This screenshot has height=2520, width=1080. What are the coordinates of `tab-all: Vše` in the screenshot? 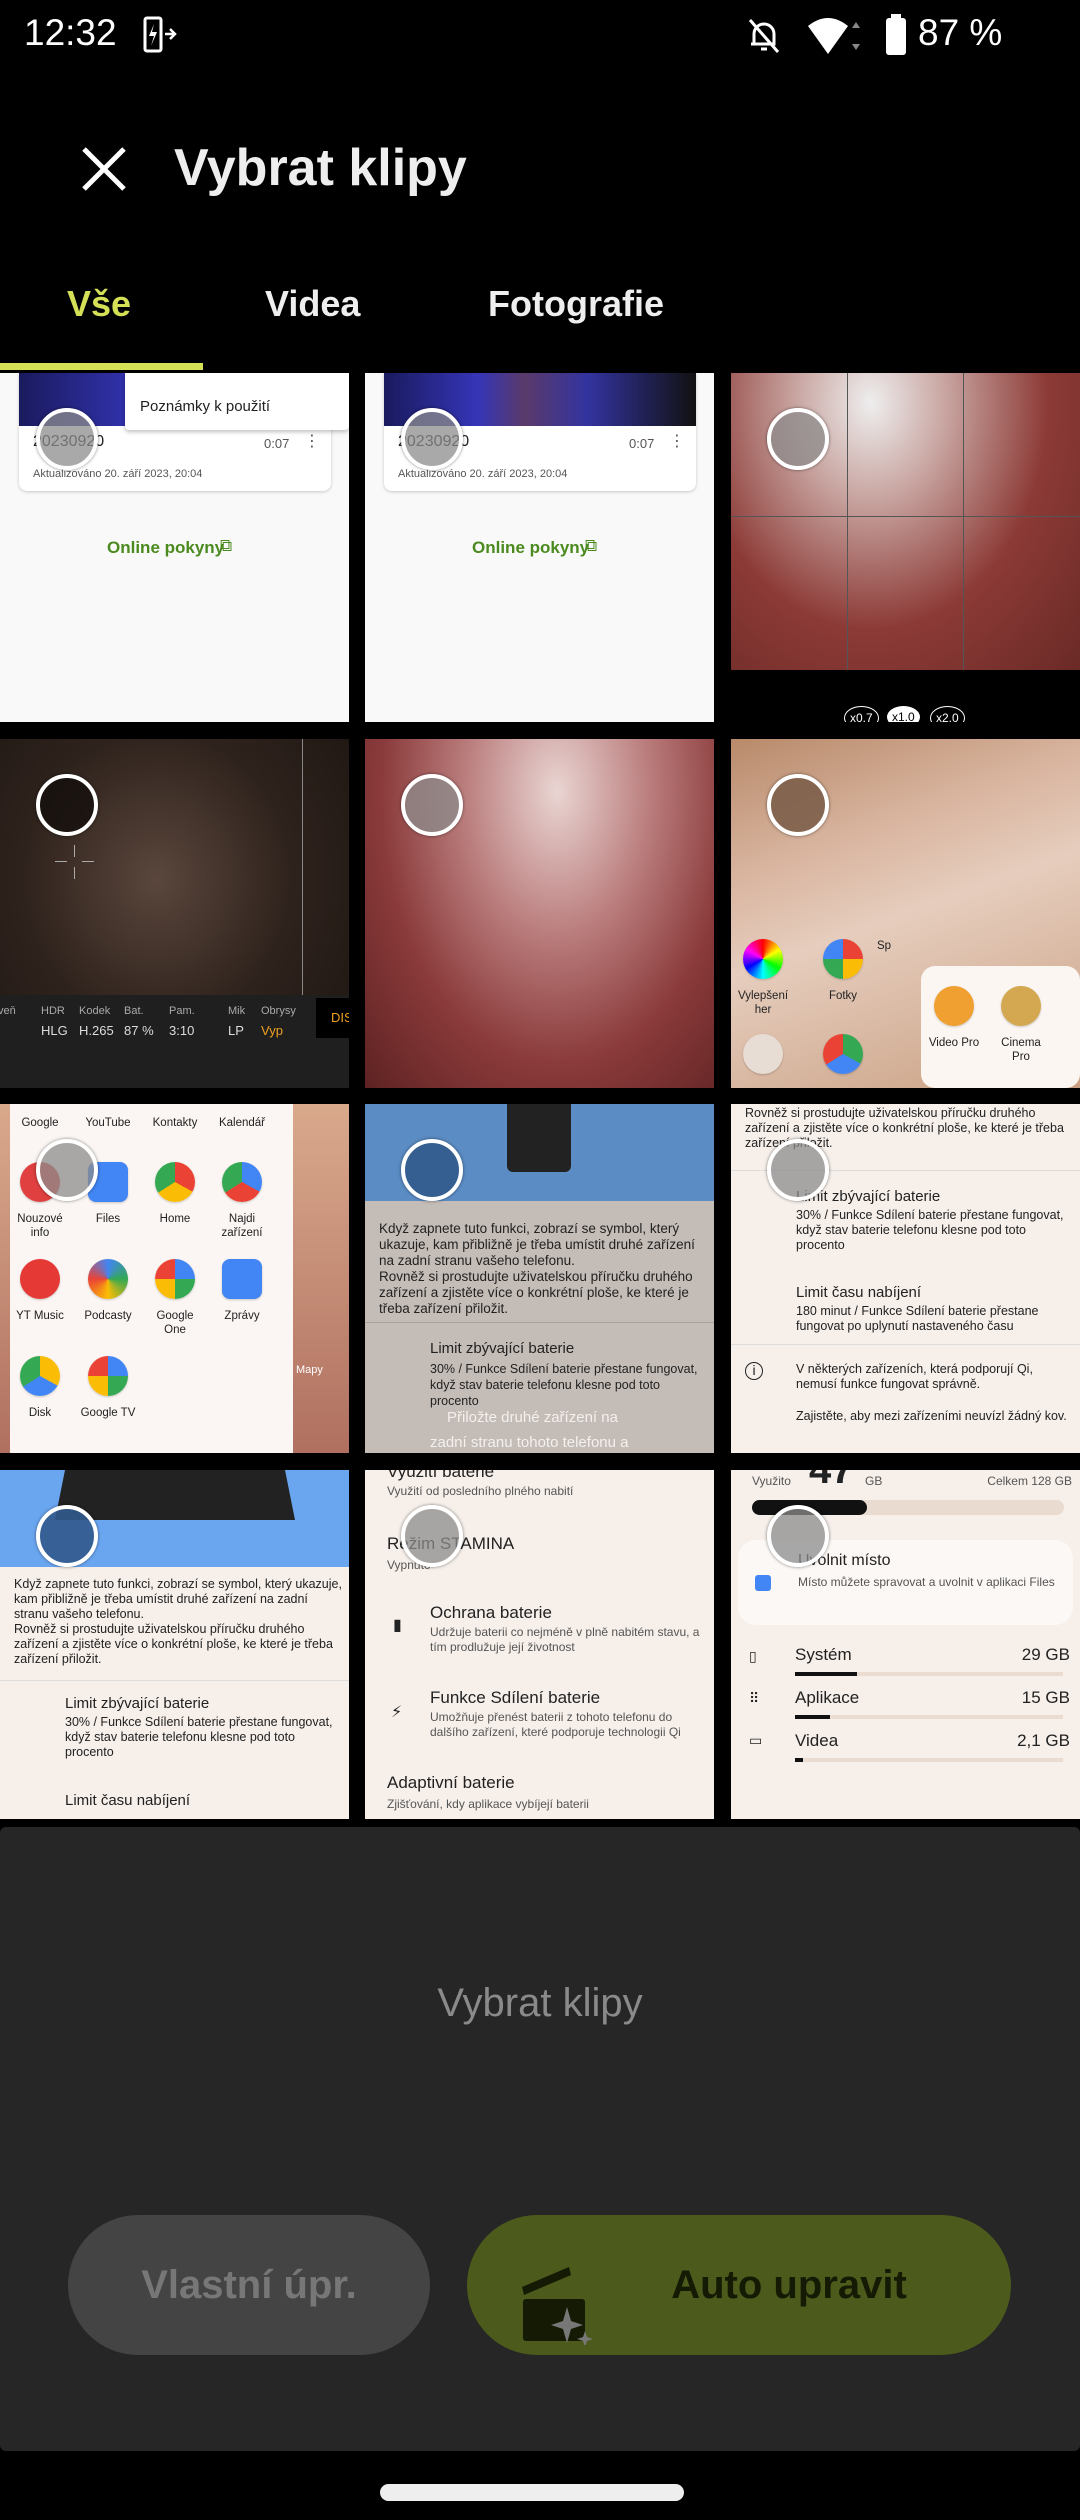 It's located at (99, 304).